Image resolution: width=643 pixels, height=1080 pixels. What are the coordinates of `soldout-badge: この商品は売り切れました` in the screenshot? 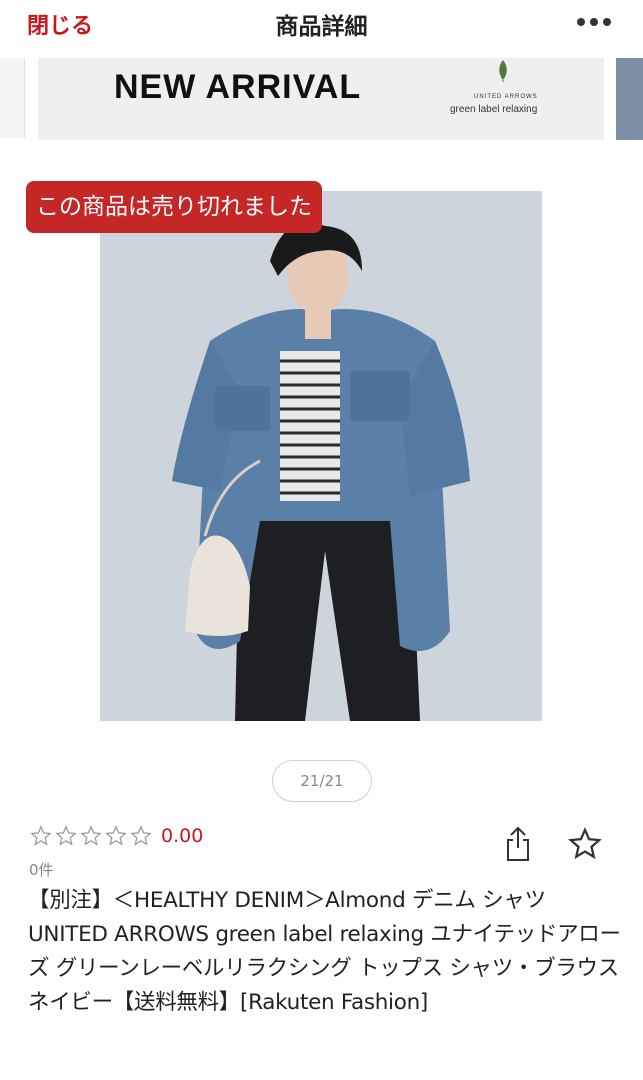 It's located at (174, 207).